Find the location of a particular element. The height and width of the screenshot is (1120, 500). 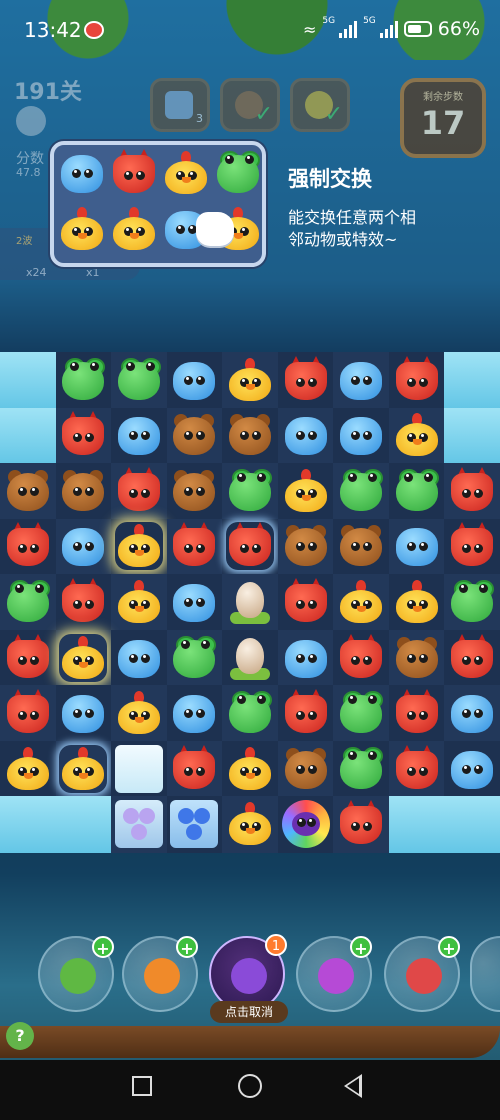

help-button: ? is located at coordinates (20, 1036).